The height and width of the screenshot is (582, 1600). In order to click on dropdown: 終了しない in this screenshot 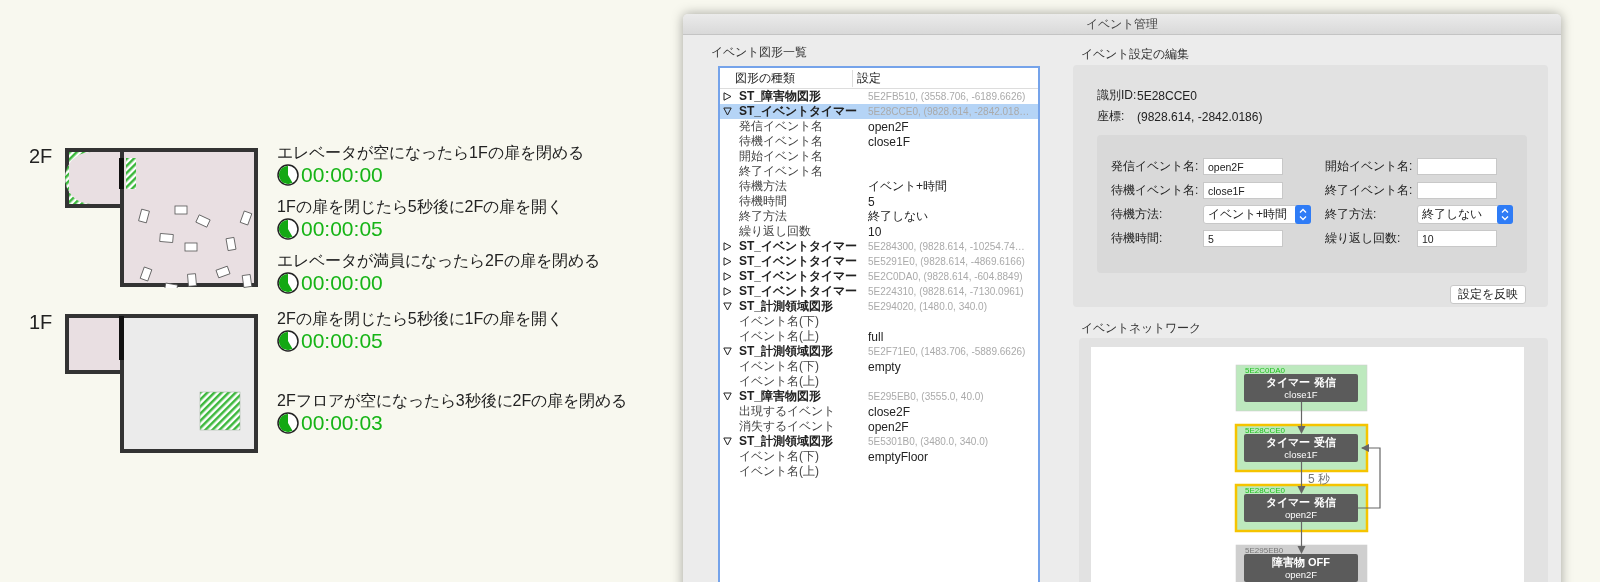, I will do `click(1465, 214)`.